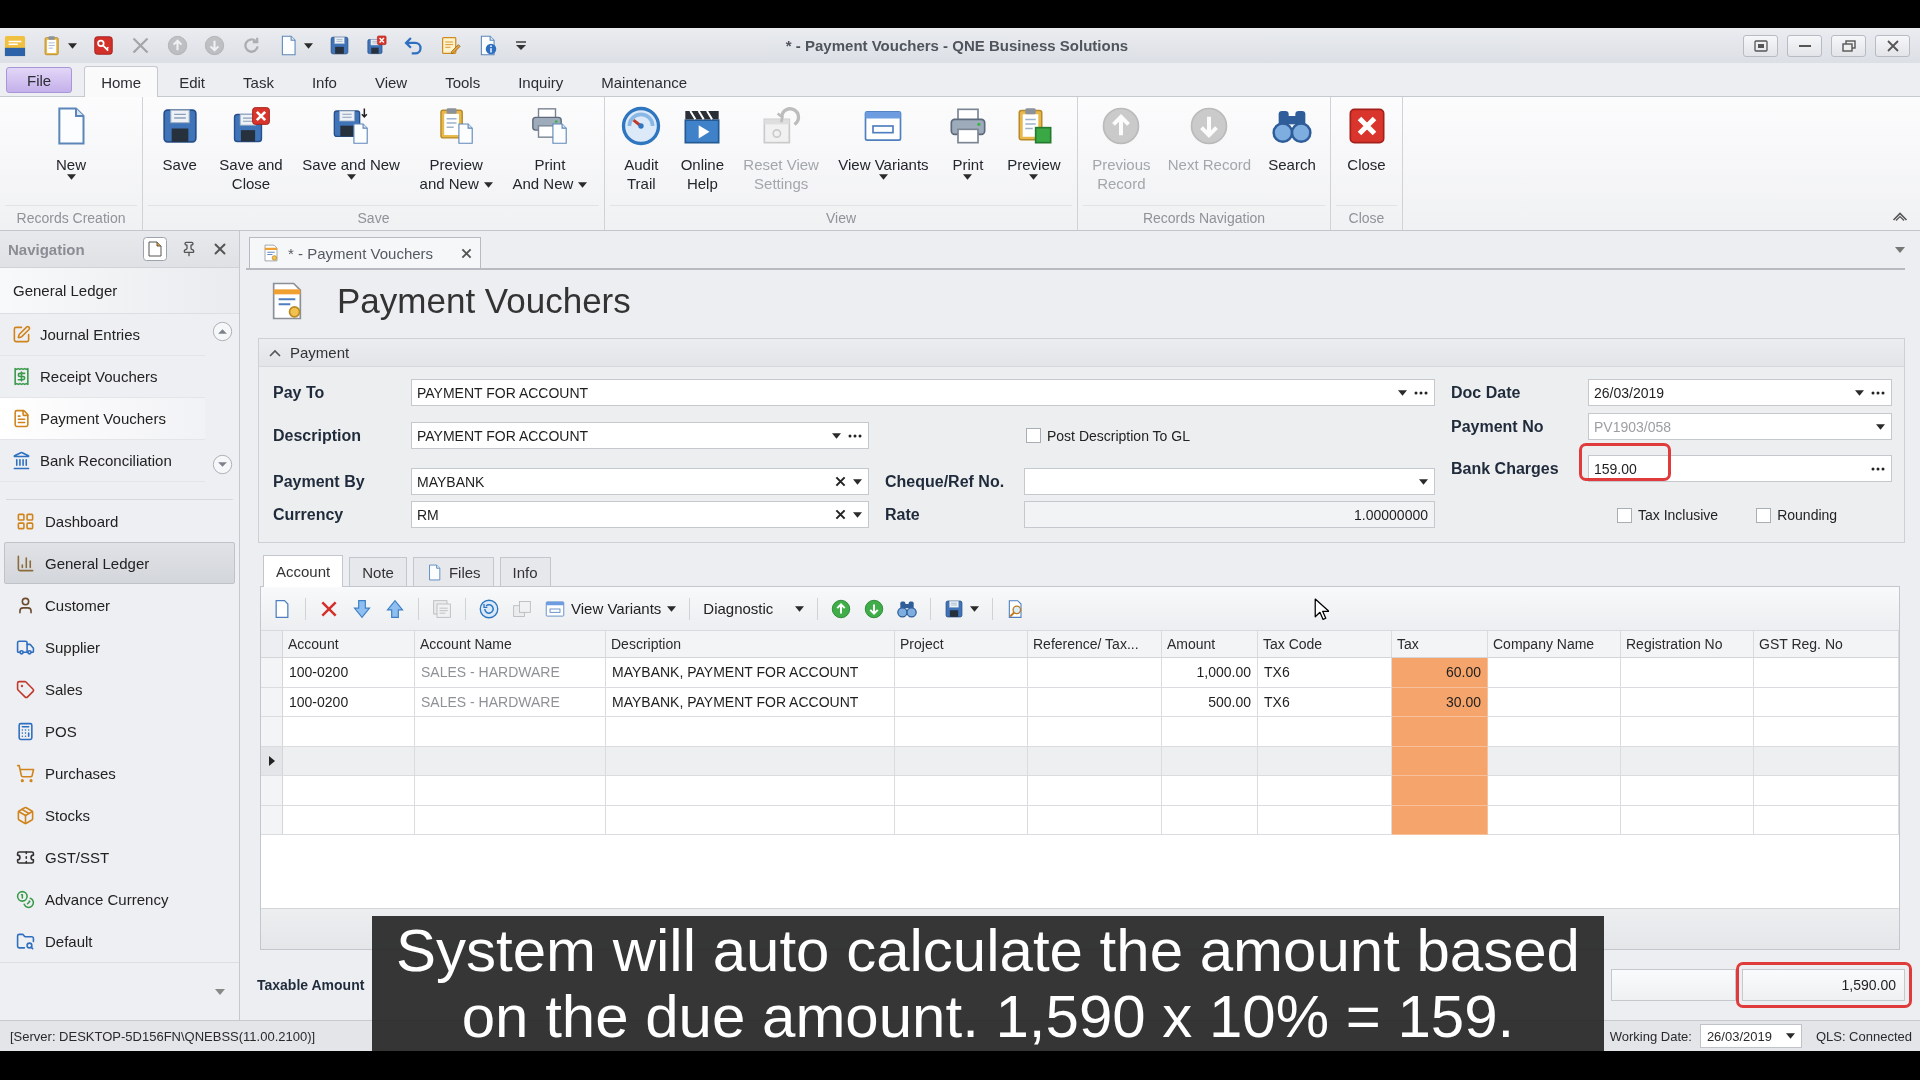  I want to click on diagnostic-dropdown: Diagnostic, so click(754, 608).